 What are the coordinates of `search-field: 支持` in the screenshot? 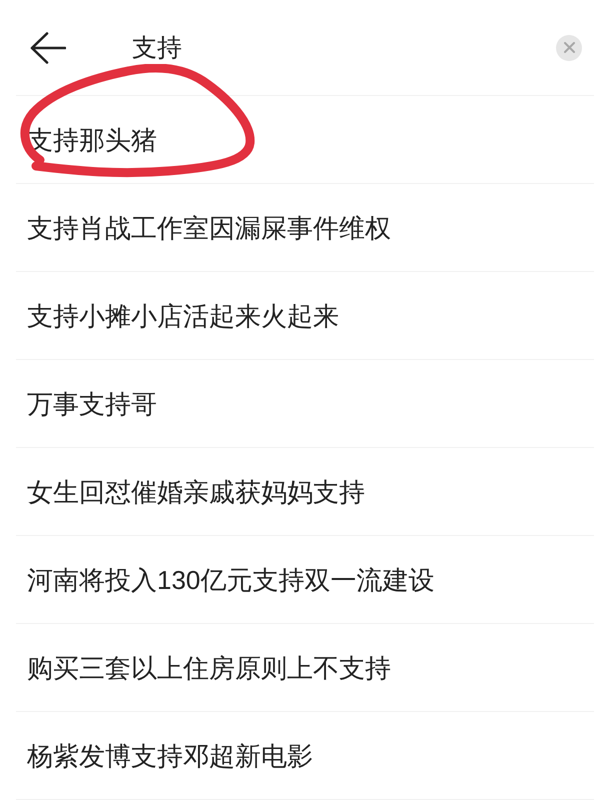 It's located at (322, 48).